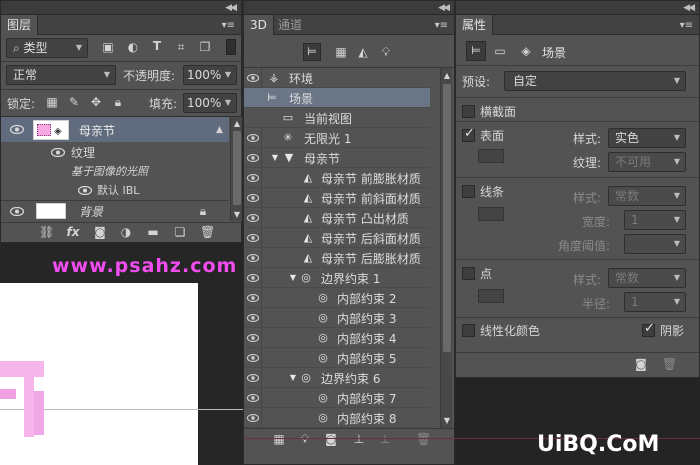 Image resolution: width=700 pixels, height=465 pixels. Describe the element at coordinates (337, 378) in the screenshot. I see `tree-row-constraint-group: ▼ ◎ 边界约束 6` at that location.